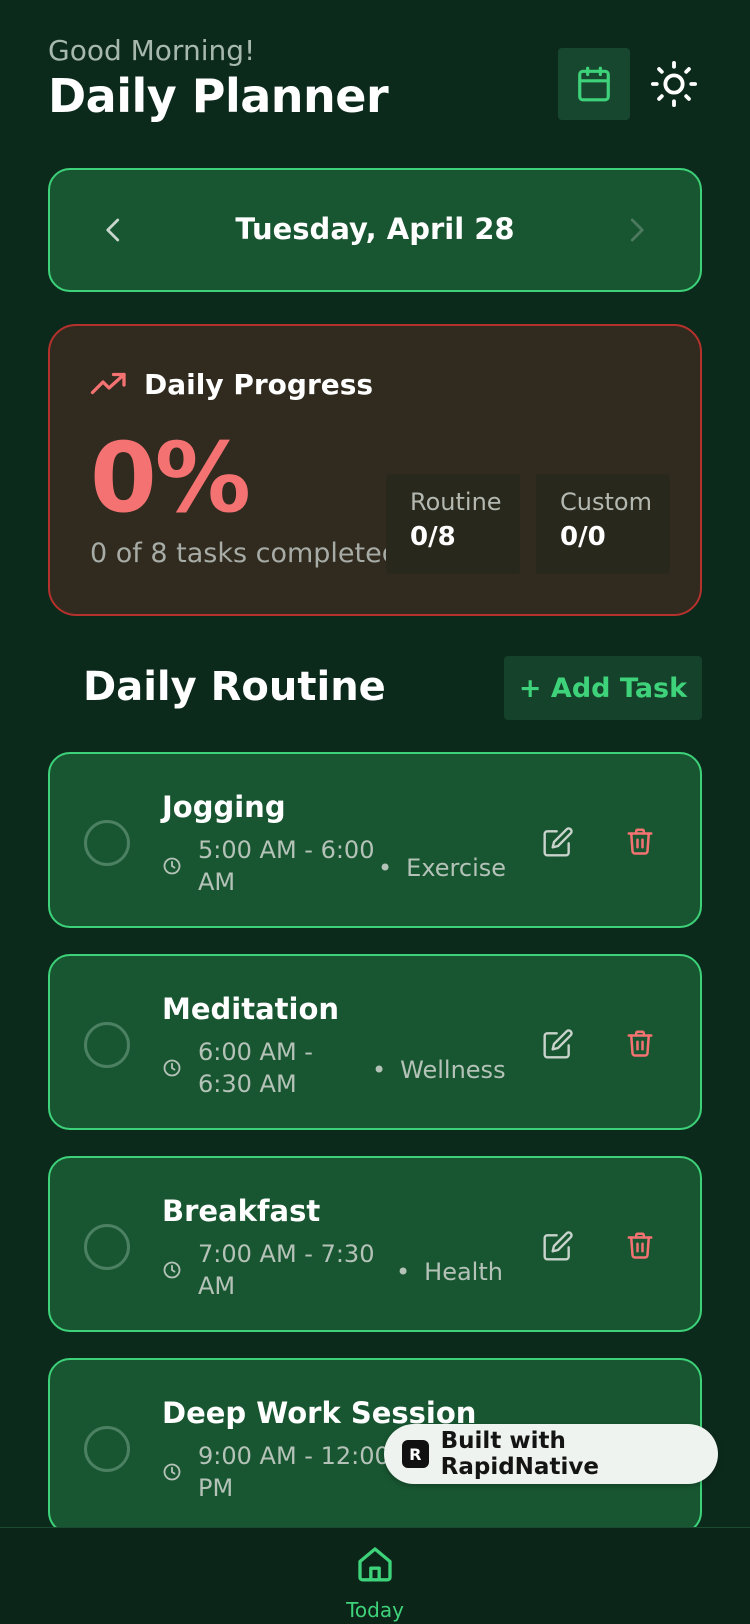  I want to click on badge-text: Built with RapidNative, so click(519, 1454).